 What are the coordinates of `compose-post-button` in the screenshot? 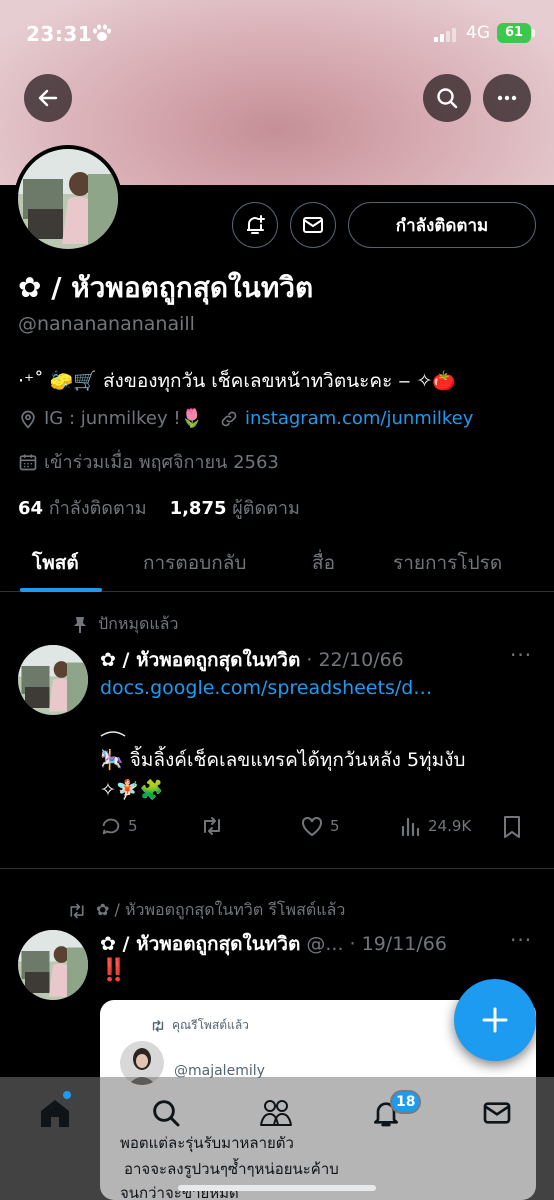 It's located at (495, 1020).